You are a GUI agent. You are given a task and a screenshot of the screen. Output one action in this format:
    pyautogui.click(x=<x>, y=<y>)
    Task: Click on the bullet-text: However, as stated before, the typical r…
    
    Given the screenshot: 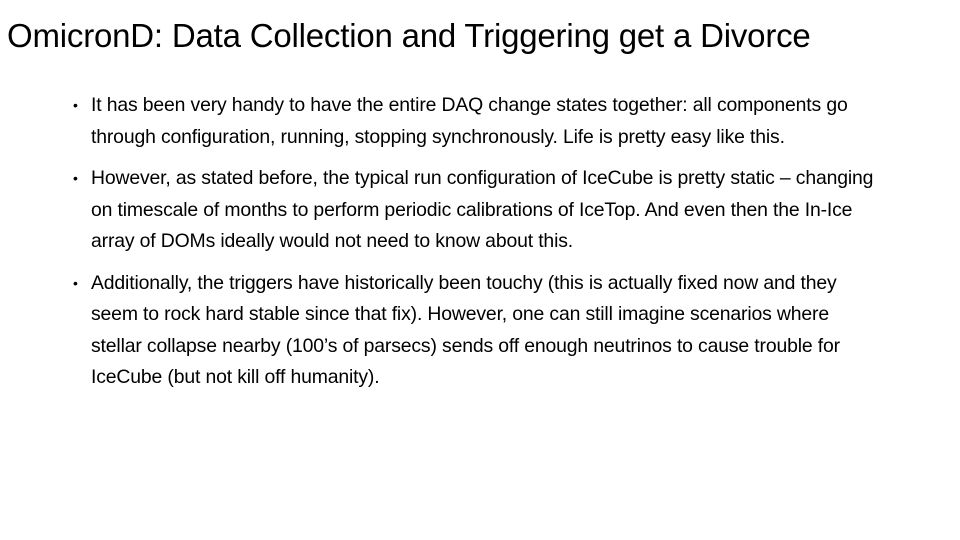 What is the action you would take?
    pyautogui.click(x=482, y=209)
    